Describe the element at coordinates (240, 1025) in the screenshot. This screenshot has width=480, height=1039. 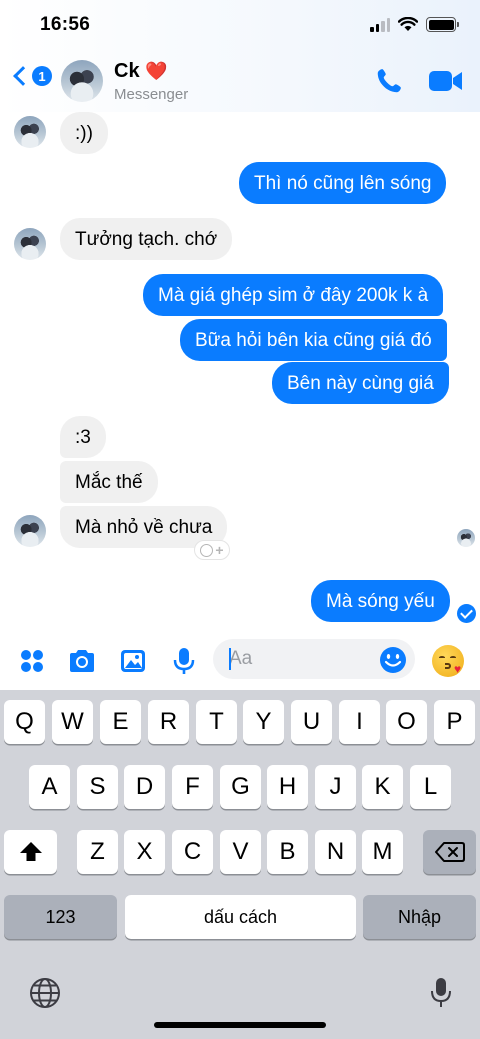
I see `home-indicator` at that location.